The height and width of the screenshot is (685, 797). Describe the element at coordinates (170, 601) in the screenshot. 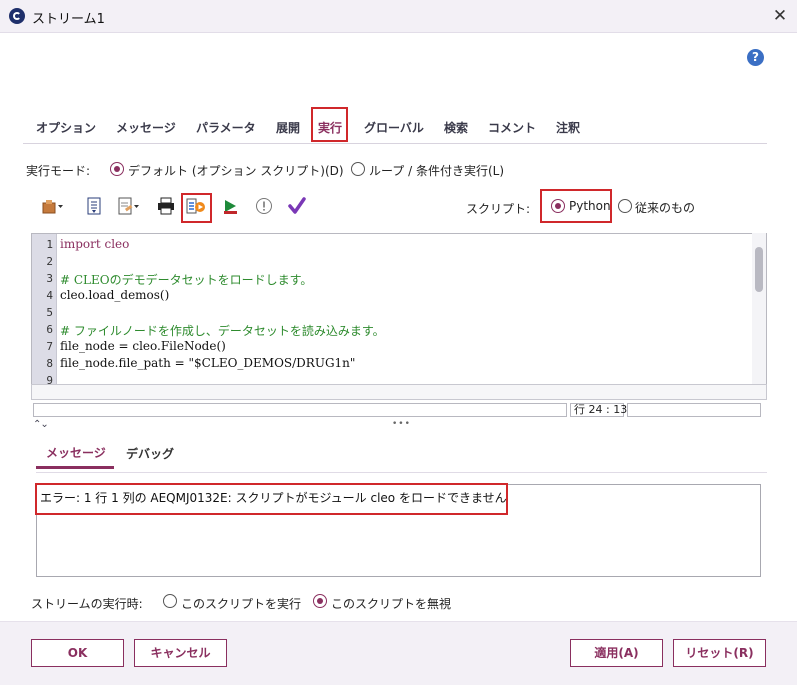

I see `run-this-script-radio` at that location.